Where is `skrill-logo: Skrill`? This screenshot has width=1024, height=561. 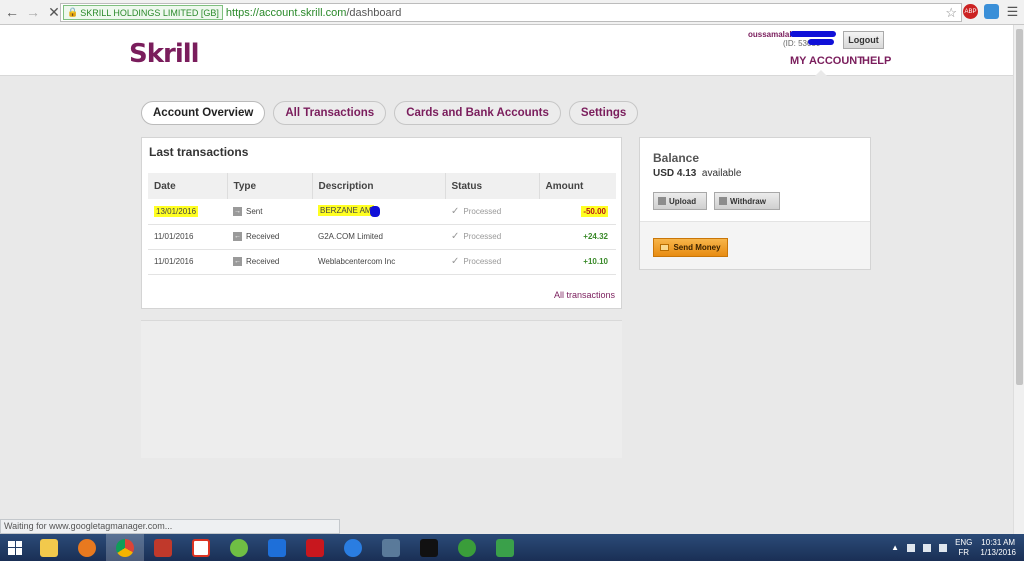 skrill-logo: Skrill is located at coordinates (164, 54).